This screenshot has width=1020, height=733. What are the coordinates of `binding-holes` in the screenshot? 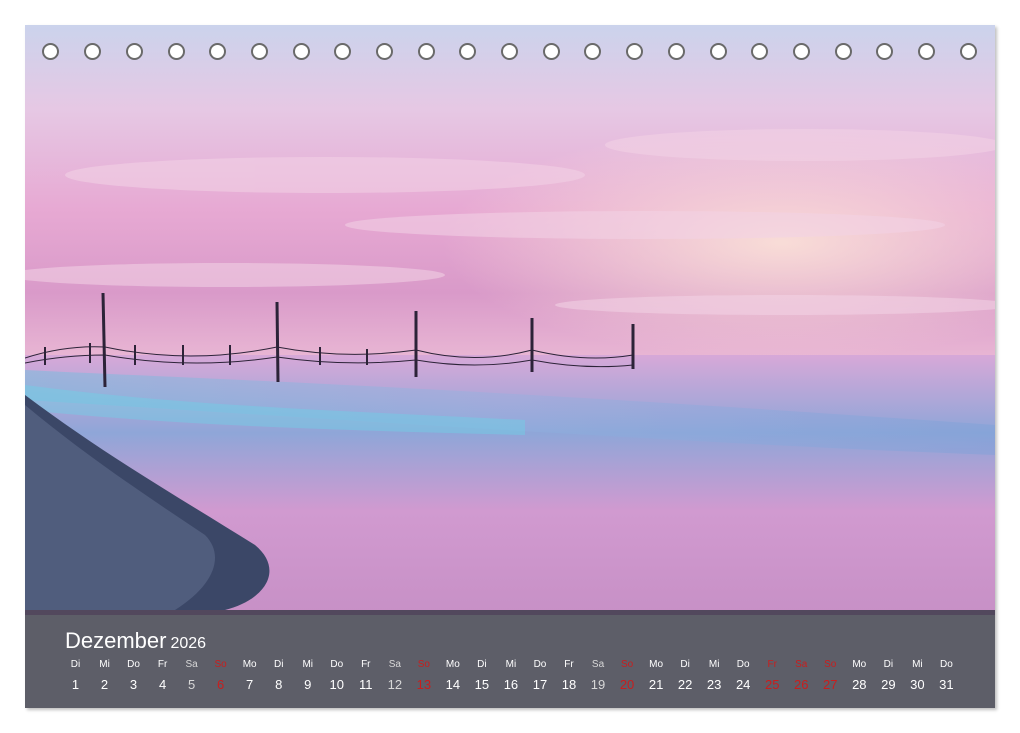 It's located at (510, 54).